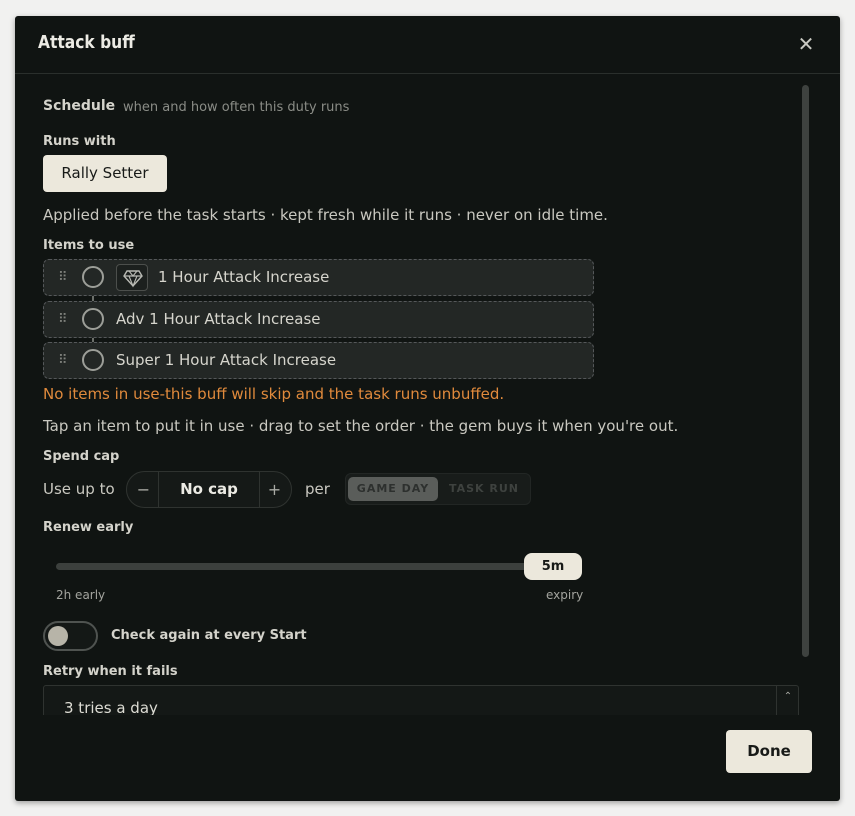 This screenshot has width=855, height=816. Describe the element at coordinates (788, 711) in the screenshot. I see `chevron-down-icon: ⌄` at that location.